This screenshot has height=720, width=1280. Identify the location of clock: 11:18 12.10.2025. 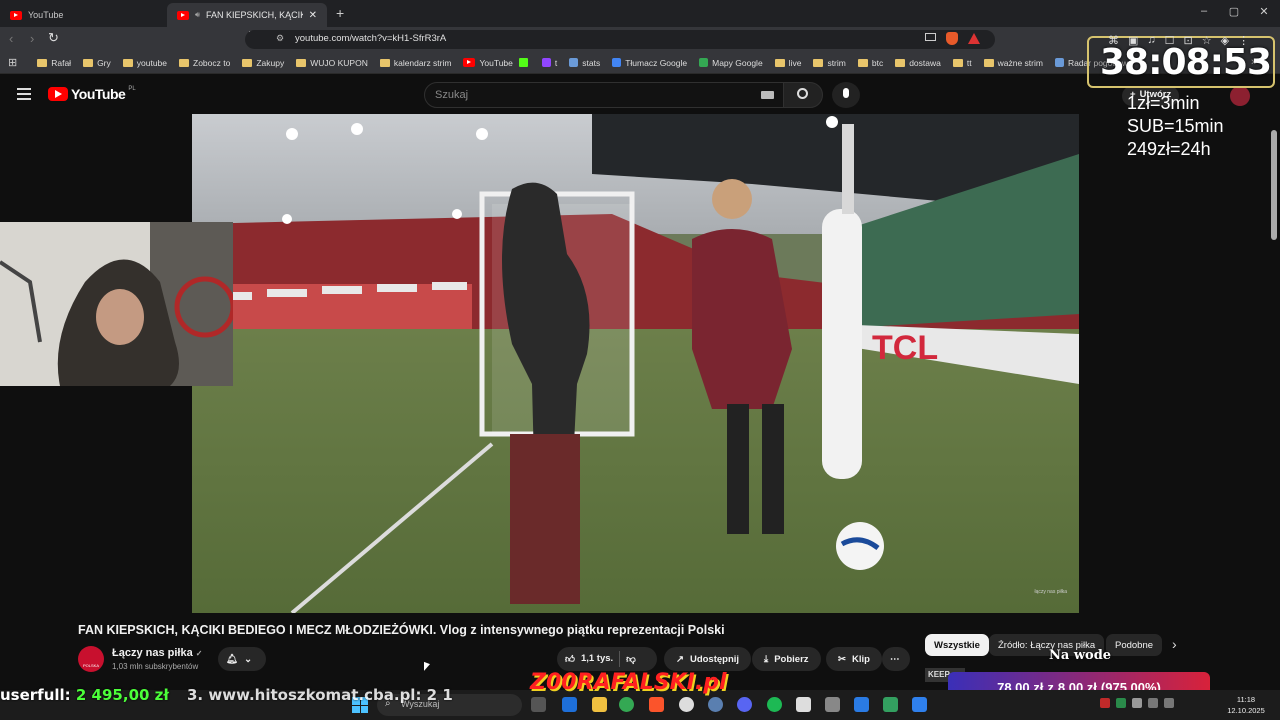
(1246, 705).